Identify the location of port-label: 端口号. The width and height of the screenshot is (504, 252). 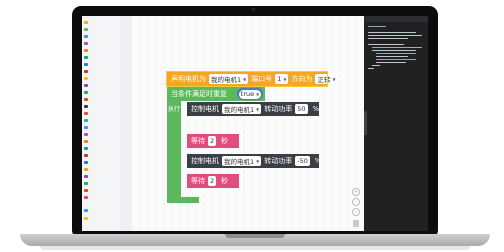
(262, 79).